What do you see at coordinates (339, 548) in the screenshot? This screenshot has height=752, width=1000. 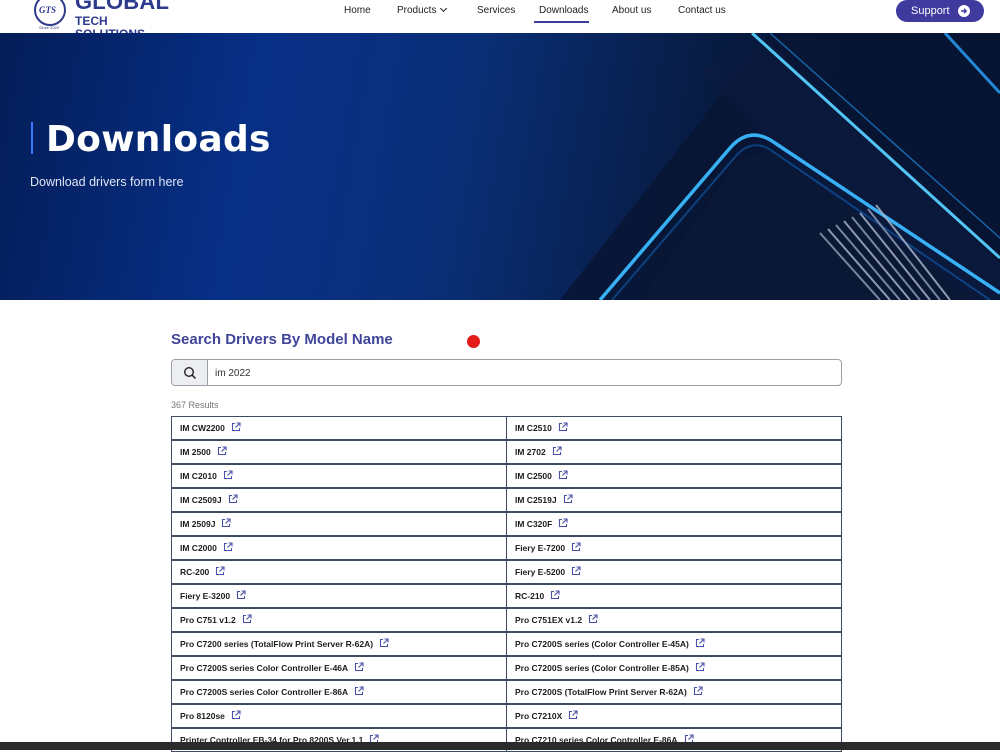 I see `driver-link: IM C2000` at bounding box center [339, 548].